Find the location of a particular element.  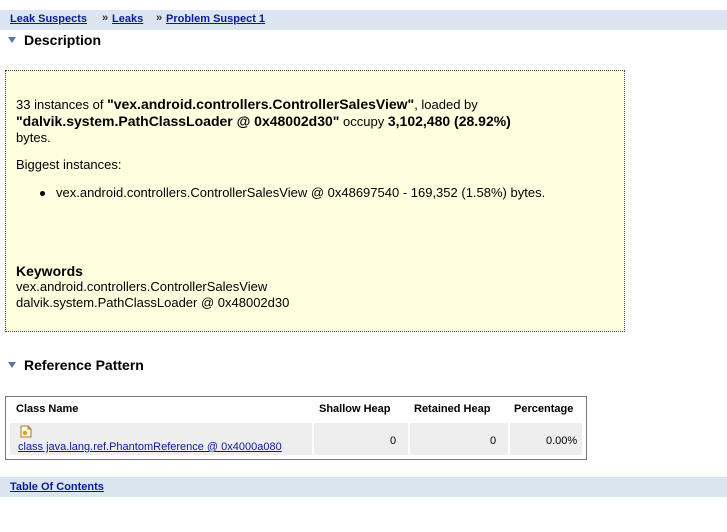

column-header-class-name: Class Name is located at coordinates (47, 409).